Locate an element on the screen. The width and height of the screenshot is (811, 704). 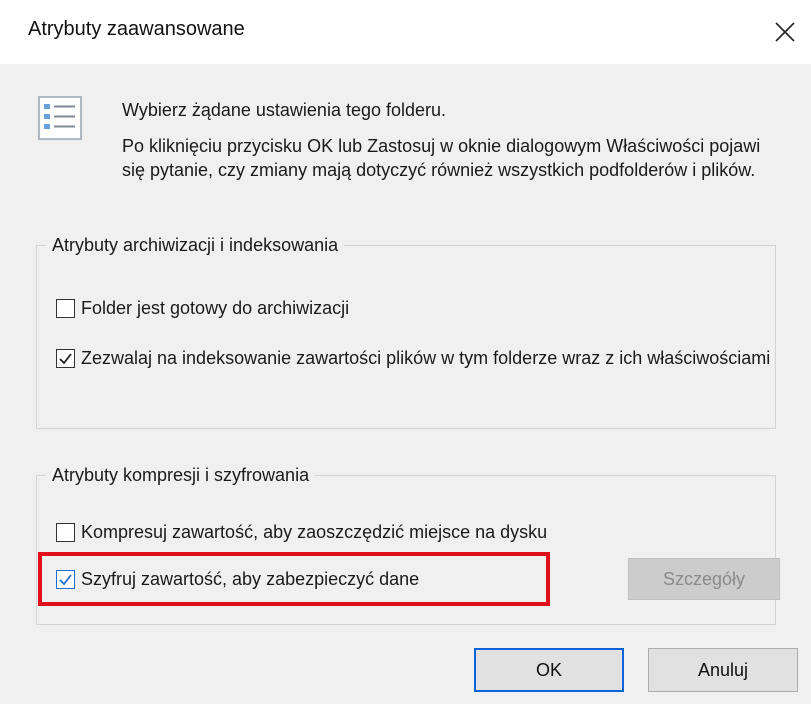
close-button is located at coordinates (785, 32).